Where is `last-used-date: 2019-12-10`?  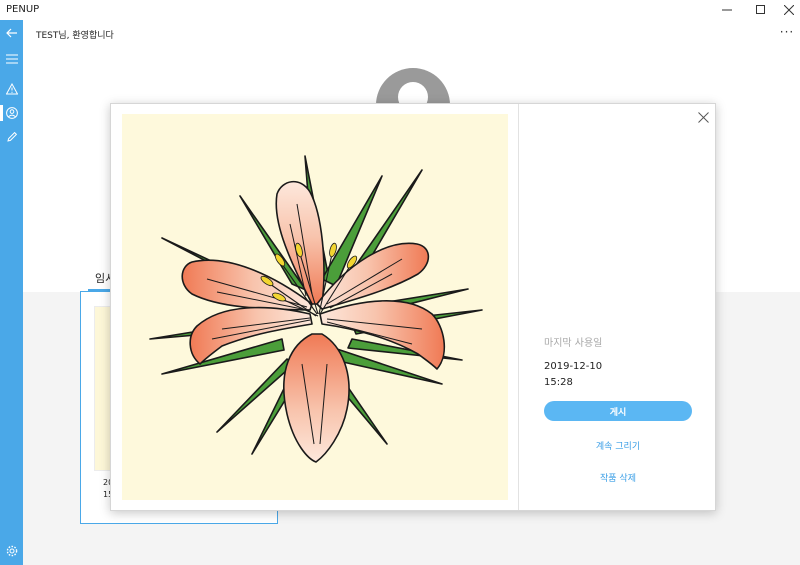 last-used-date: 2019-12-10 is located at coordinates (573, 366).